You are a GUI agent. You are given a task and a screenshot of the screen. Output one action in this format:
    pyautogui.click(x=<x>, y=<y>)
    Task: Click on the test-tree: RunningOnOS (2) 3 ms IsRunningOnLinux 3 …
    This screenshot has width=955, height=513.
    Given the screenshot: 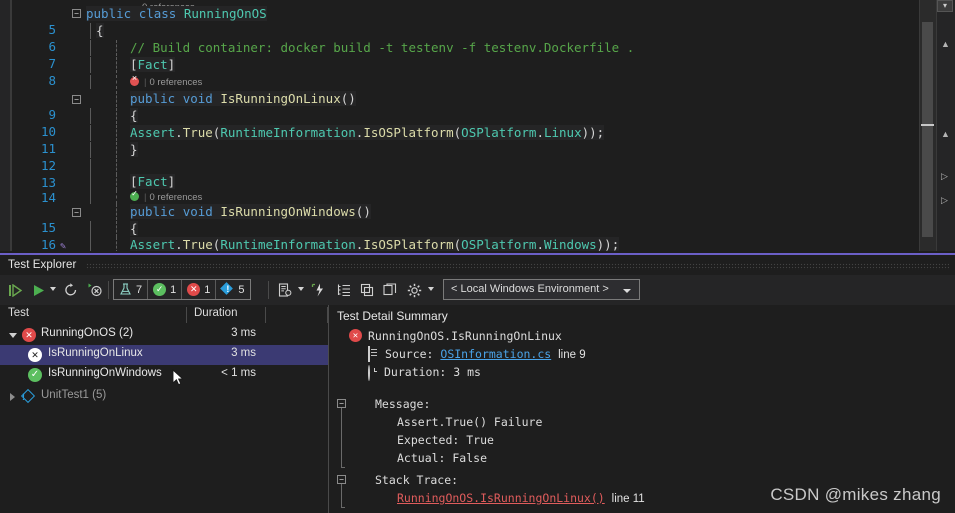 What is the action you would take?
    pyautogui.click(x=164, y=419)
    